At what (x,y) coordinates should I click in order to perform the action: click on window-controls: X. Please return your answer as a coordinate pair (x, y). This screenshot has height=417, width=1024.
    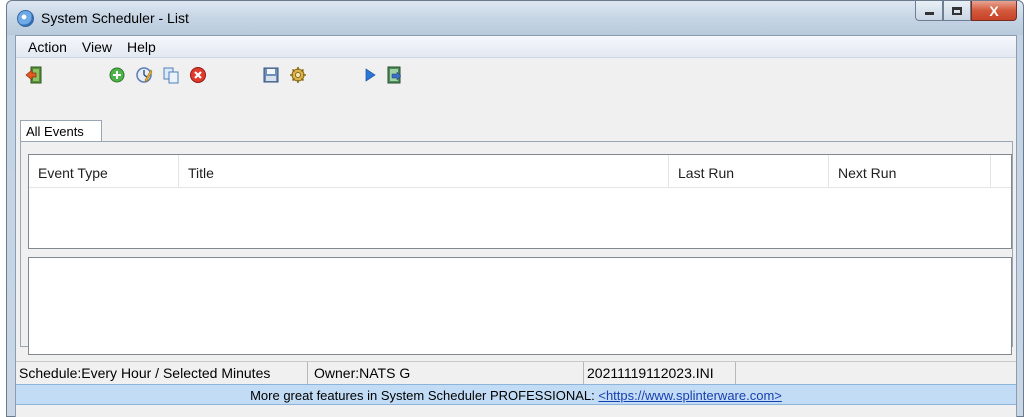
    Looking at the image, I should click on (966, 12).